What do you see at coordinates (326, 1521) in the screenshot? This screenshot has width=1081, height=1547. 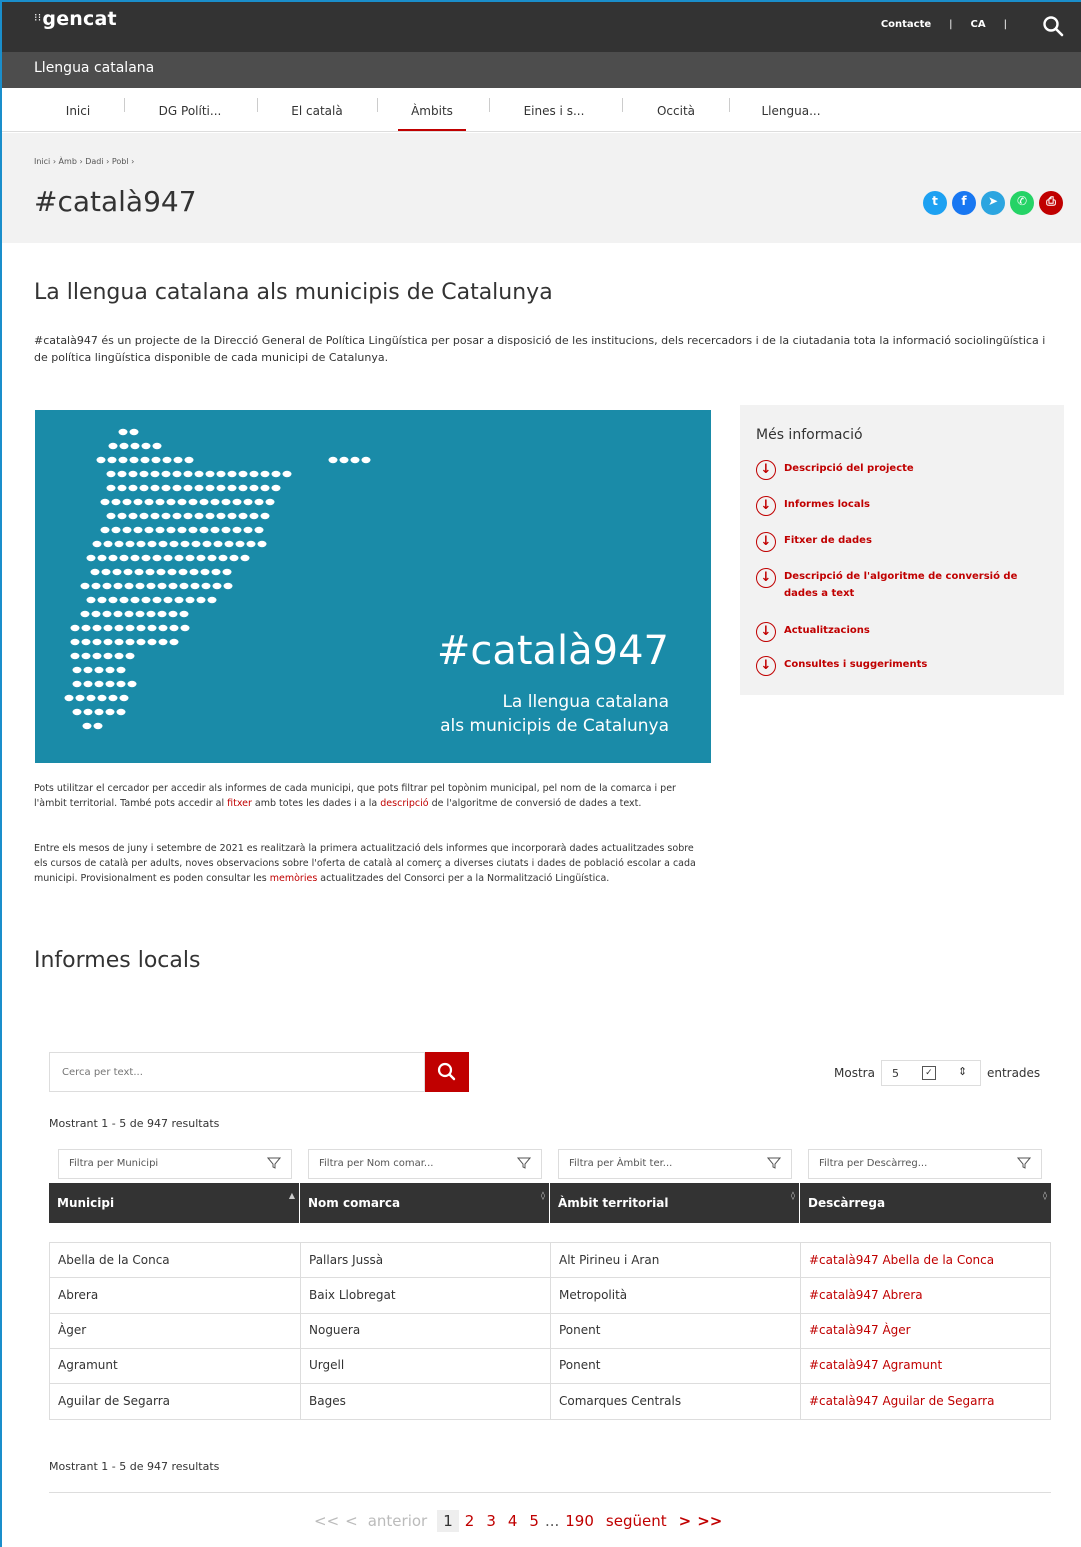 I see `first-page-button: <<` at bounding box center [326, 1521].